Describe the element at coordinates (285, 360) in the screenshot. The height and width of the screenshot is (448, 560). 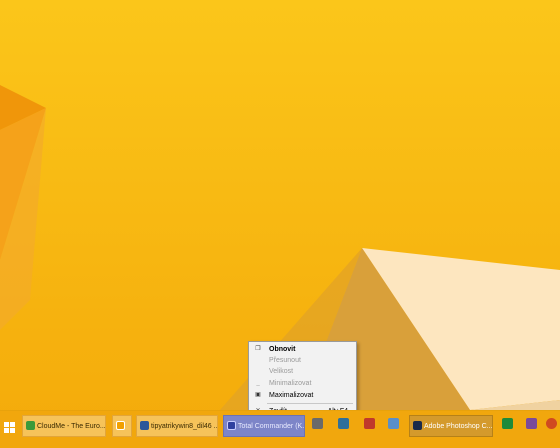
I see `menu-item-label: Přesunout` at that location.